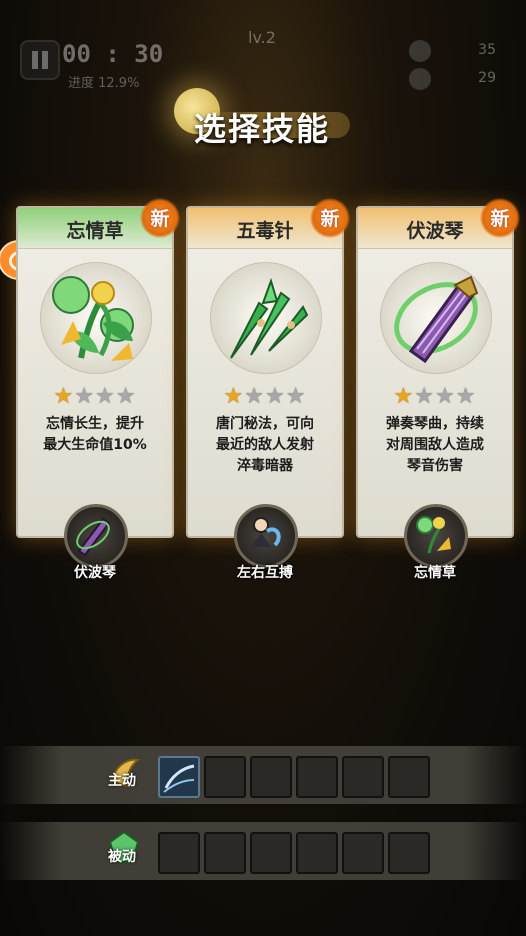 This screenshot has width=526, height=936. What do you see at coordinates (104, 83) in the screenshot?
I see `progress-text: 进度 12.9%` at bounding box center [104, 83].